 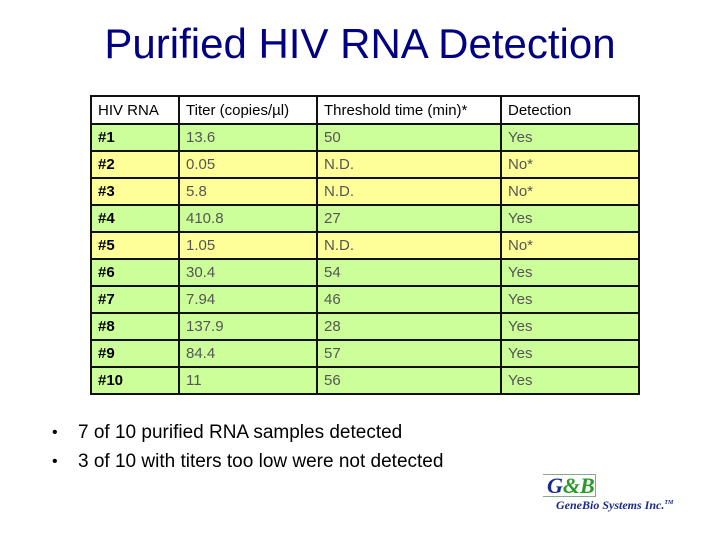 I want to click on cell-threshold-time: 54, so click(x=409, y=272).